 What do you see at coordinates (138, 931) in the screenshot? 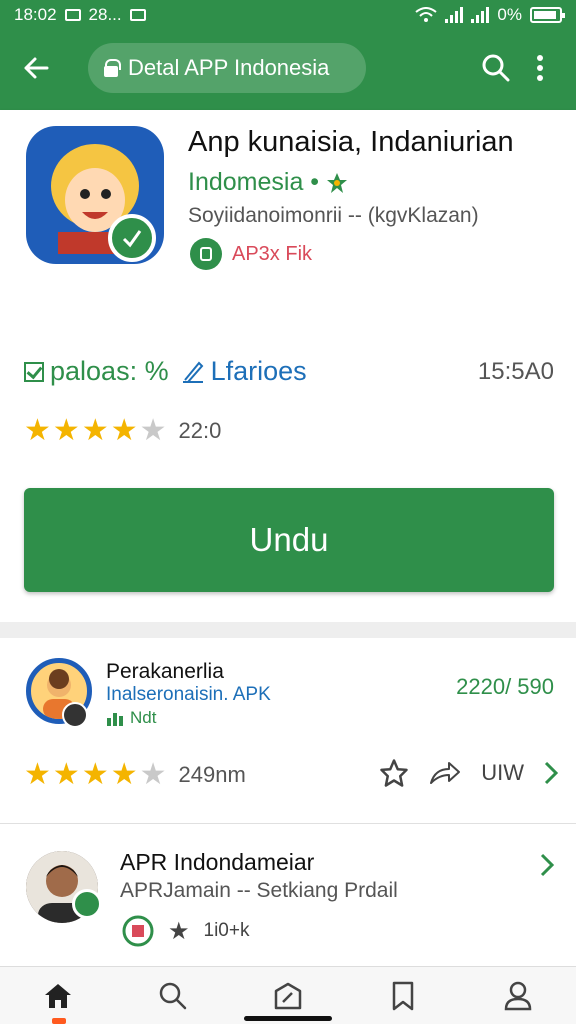
I see `category-badge-icon` at bounding box center [138, 931].